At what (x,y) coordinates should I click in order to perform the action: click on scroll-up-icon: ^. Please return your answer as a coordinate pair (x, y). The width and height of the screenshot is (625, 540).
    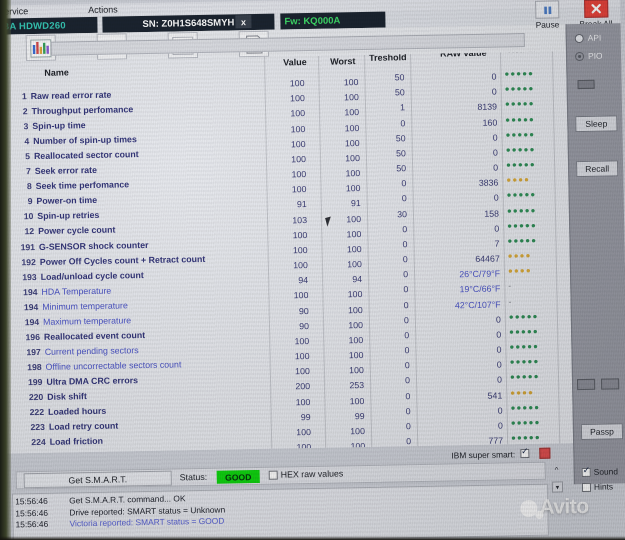
    Looking at the image, I should click on (557, 469).